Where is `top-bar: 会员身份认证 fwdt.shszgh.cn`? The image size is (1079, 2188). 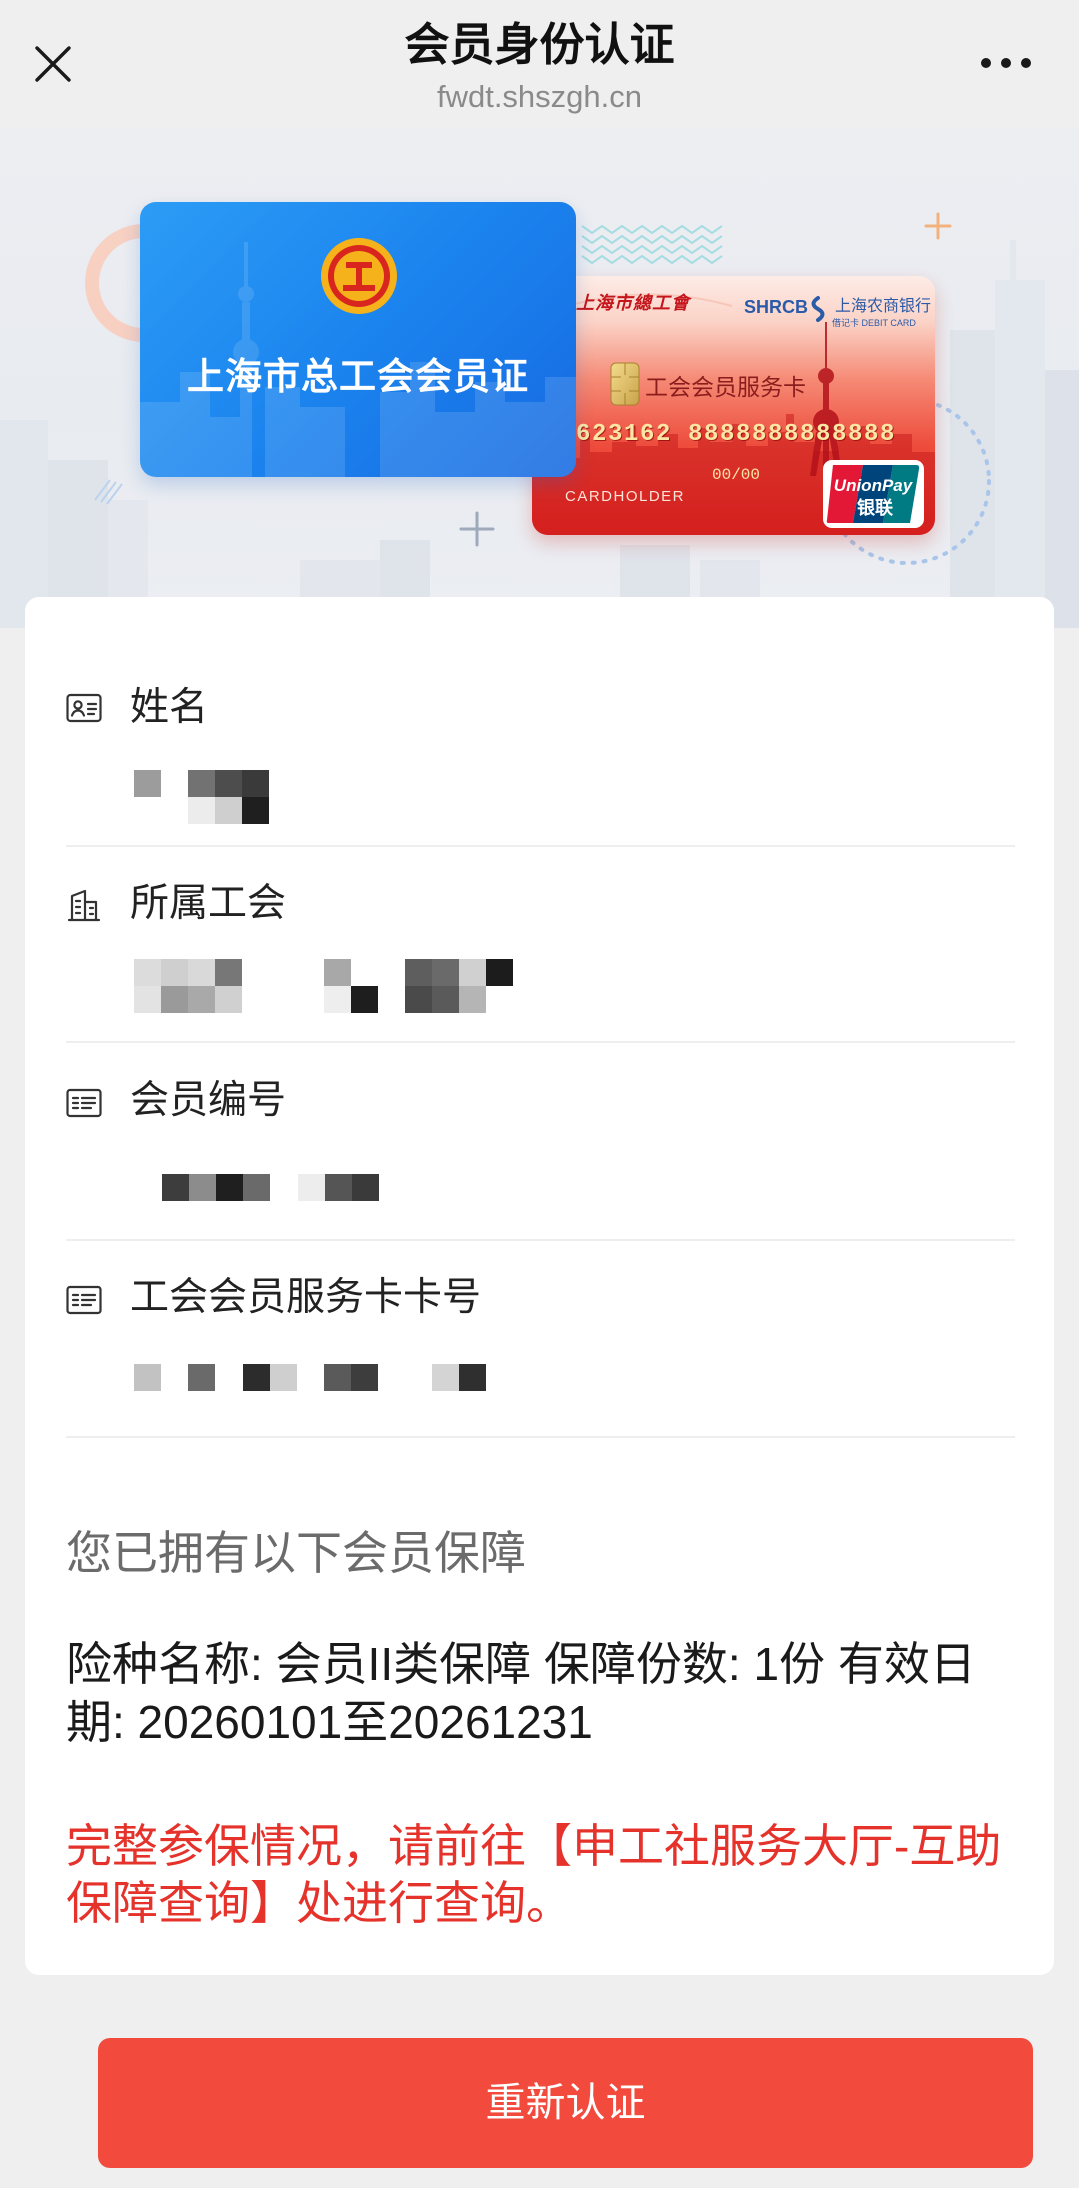
top-bar: 会员身份认证 fwdt.shszgh.cn is located at coordinates (539, 64).